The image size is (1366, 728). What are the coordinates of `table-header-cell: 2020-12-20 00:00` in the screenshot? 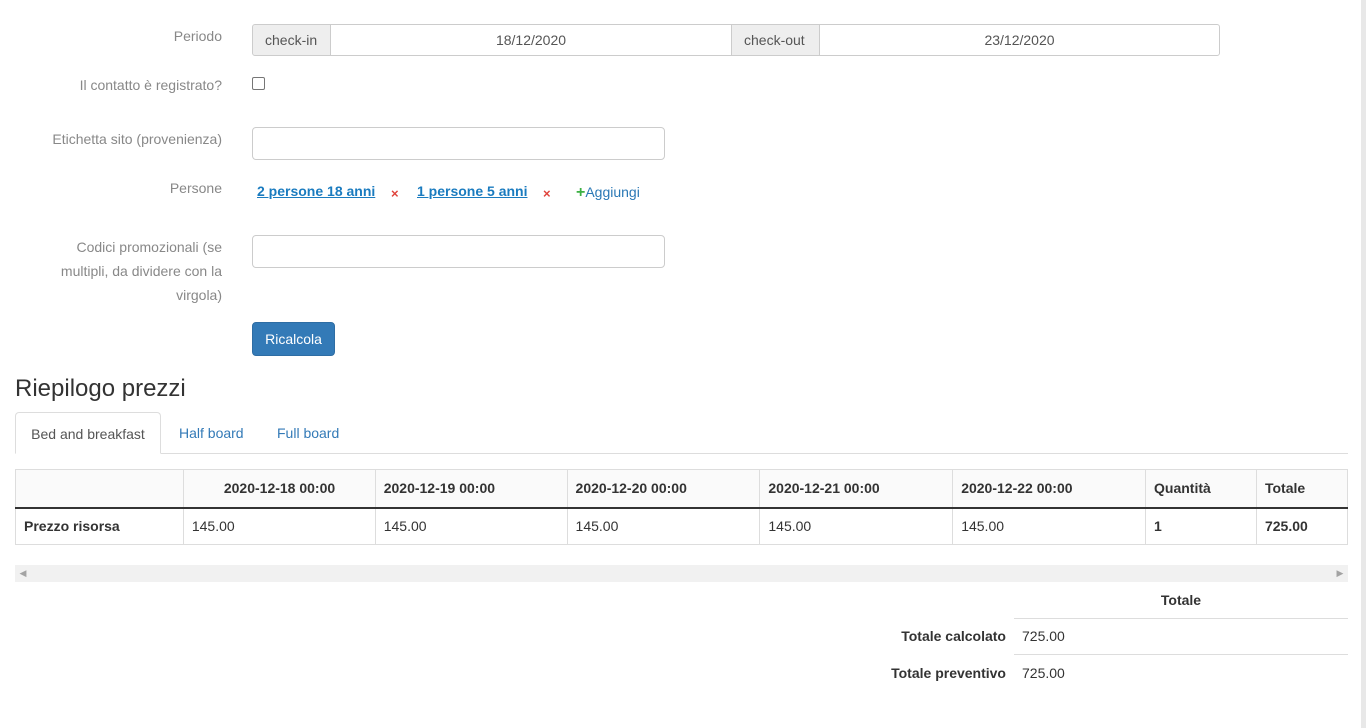 It's located at (663, 489).